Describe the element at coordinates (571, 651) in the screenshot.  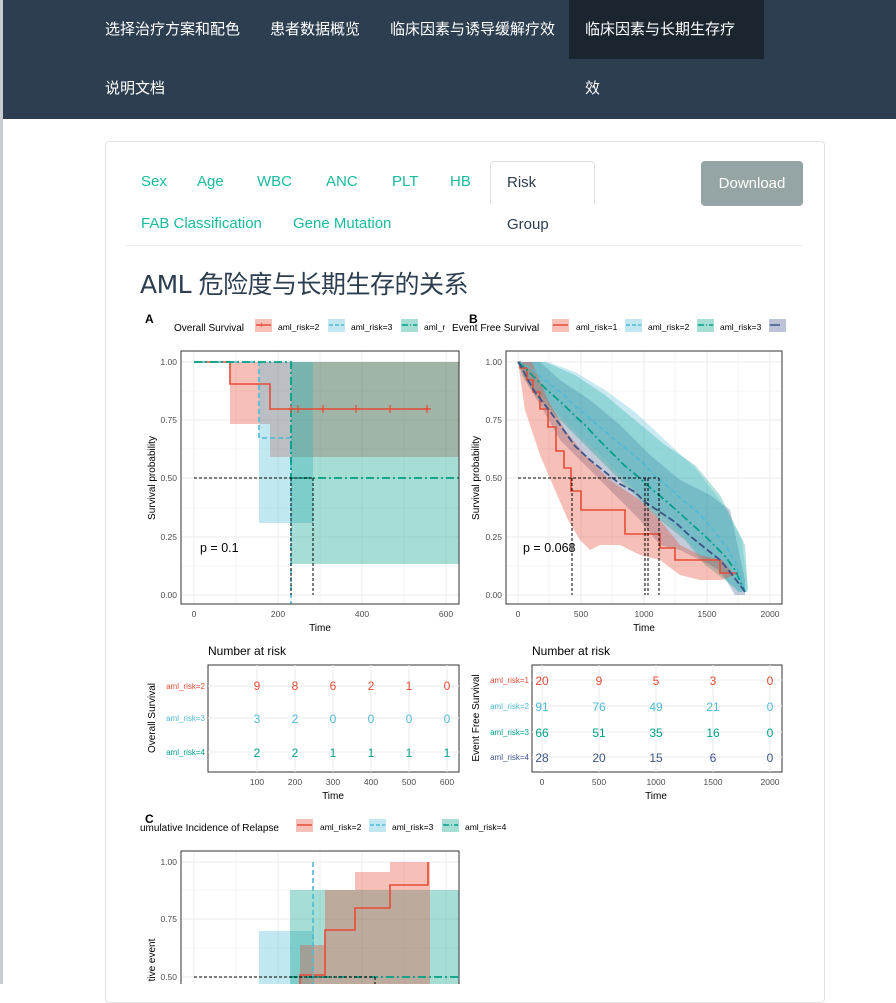
I see `panel-b-risk-table-title: Number at risk` at that location.